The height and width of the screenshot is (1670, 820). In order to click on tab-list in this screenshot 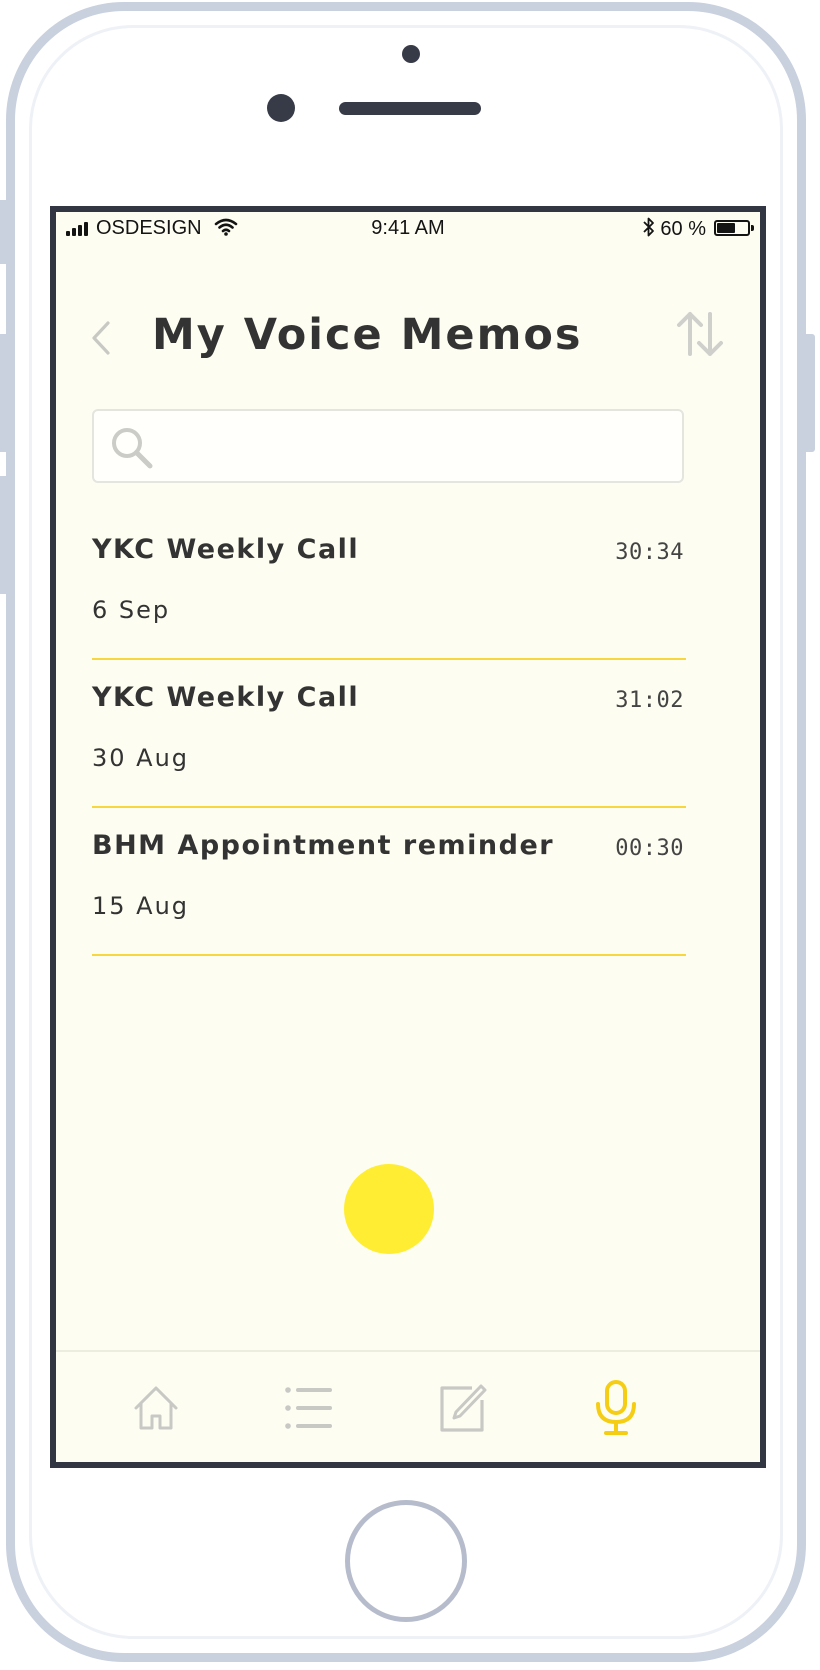, I will do `click(308, 1408)`.